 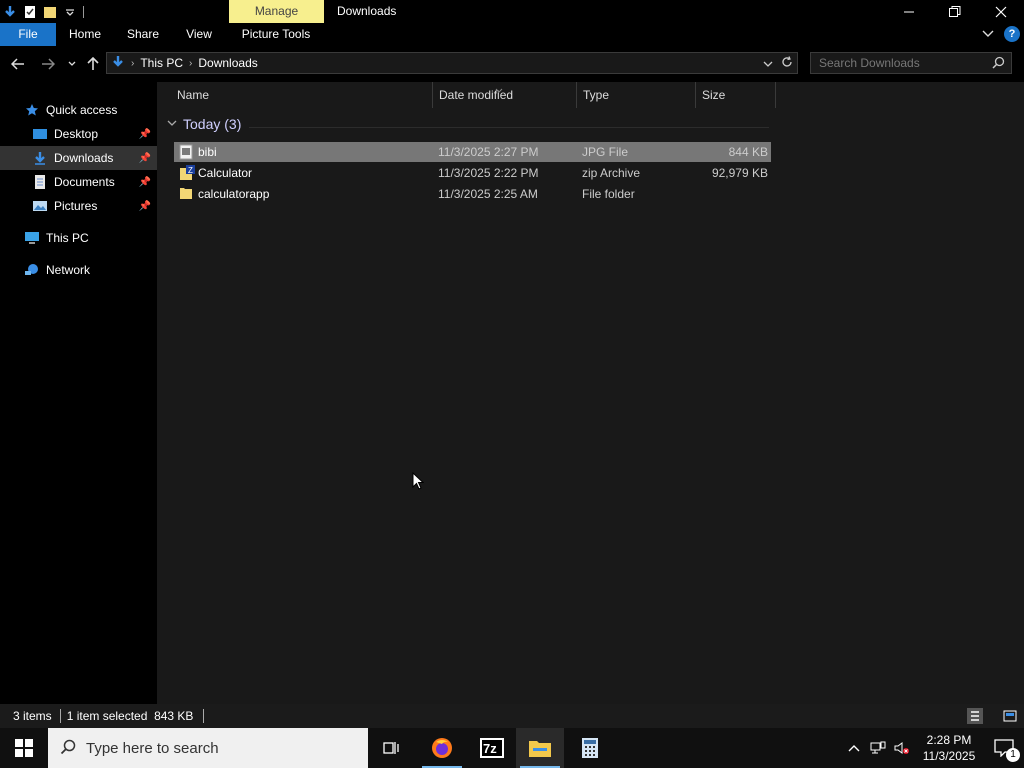 What do you see at coordinates (204, 124) in the screenshot?
I see `group-header-today: Today (3)` at bounding box center [204, 124].